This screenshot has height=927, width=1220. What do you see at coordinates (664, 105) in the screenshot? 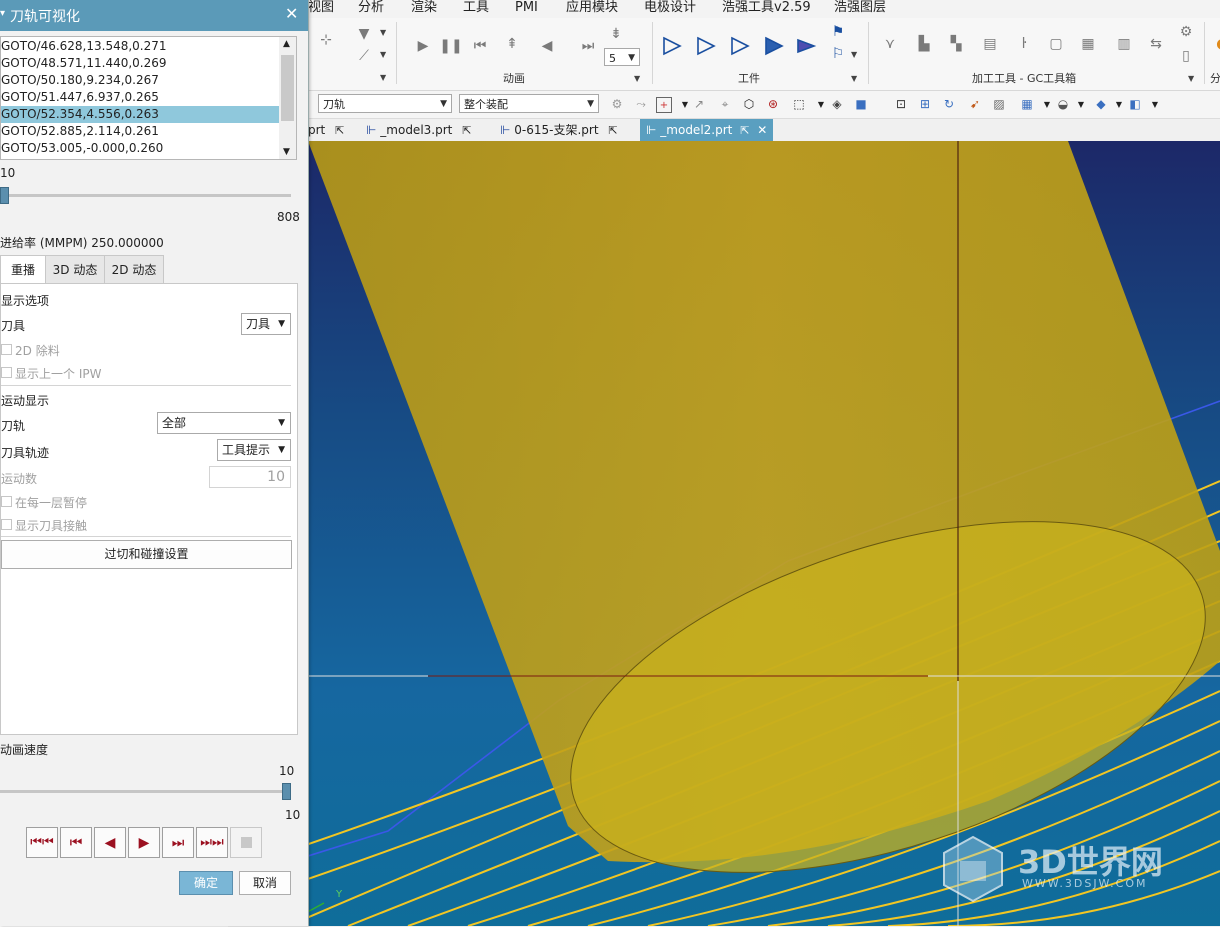
I see `snap-box-icon: +` at bounding box center [664, 105].